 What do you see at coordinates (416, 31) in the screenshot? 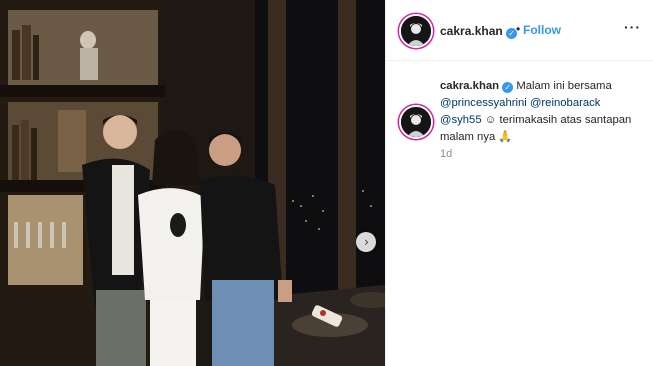
I see `profile-avatar-icon` at bounding box center [416, 31].